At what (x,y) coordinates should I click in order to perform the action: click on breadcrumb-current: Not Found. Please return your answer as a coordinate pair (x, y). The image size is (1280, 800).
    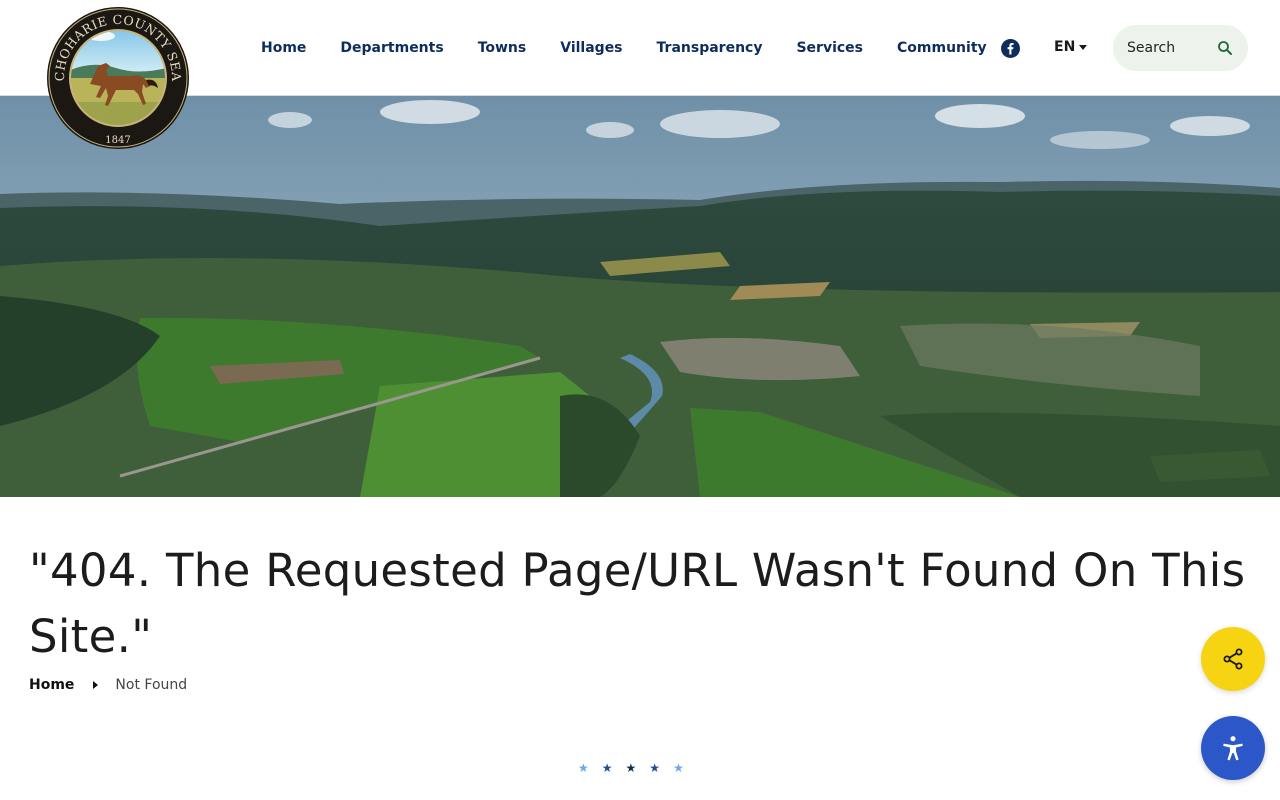
    Looking at the image, I should click on (151, 685).